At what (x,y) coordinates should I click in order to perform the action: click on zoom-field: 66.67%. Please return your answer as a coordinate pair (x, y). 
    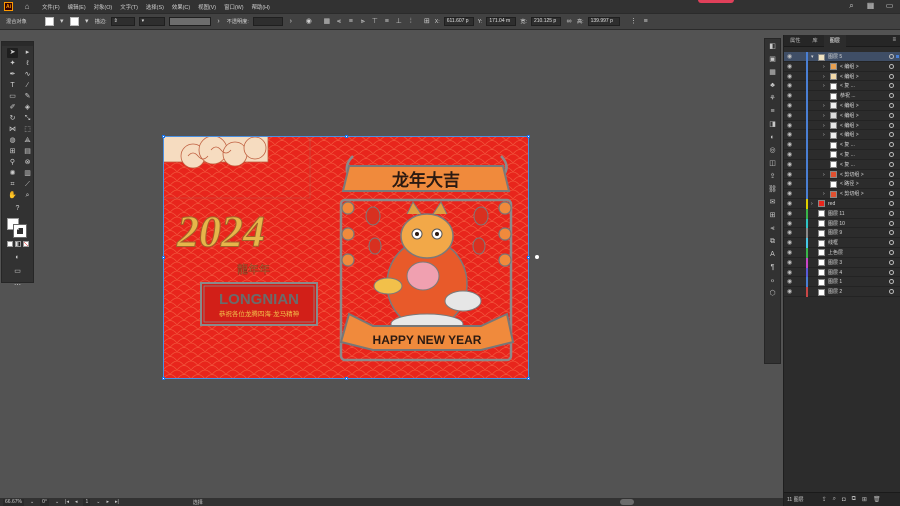
    Looking at the image, I should click on (13, 502).